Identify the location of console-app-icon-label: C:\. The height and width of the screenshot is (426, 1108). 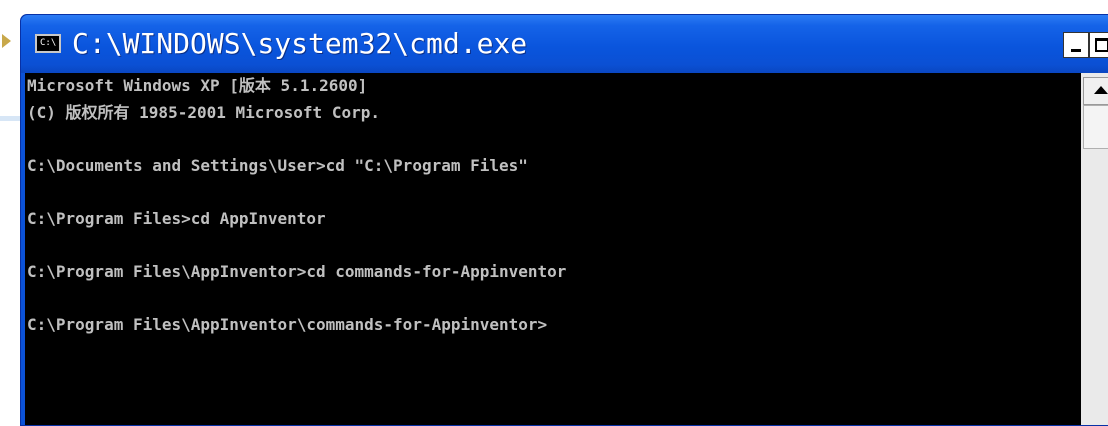
(48, 43).